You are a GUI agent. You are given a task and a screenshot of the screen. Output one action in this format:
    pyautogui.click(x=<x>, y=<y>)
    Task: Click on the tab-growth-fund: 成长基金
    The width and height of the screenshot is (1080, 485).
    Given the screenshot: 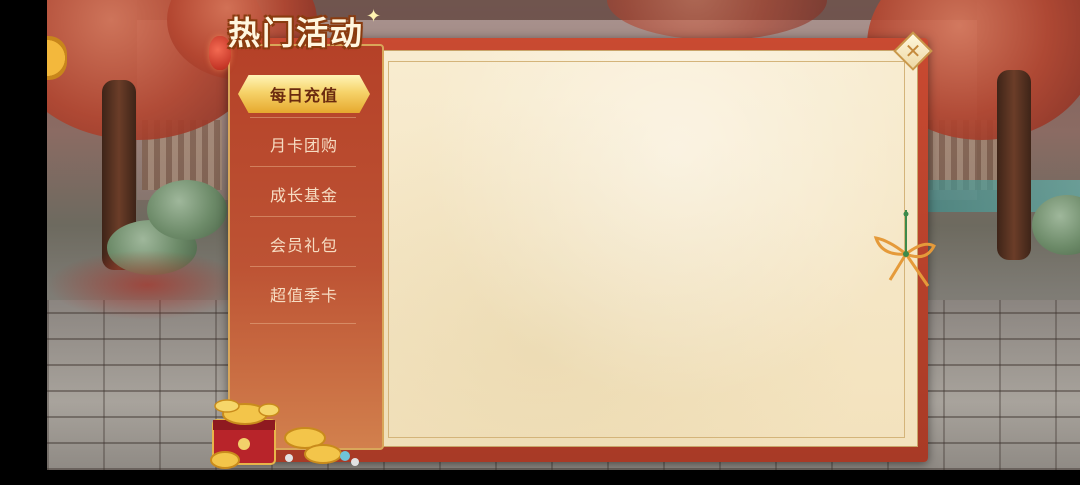 What is the action you would take?
    pyautogui.click(x=304, y=194)
    